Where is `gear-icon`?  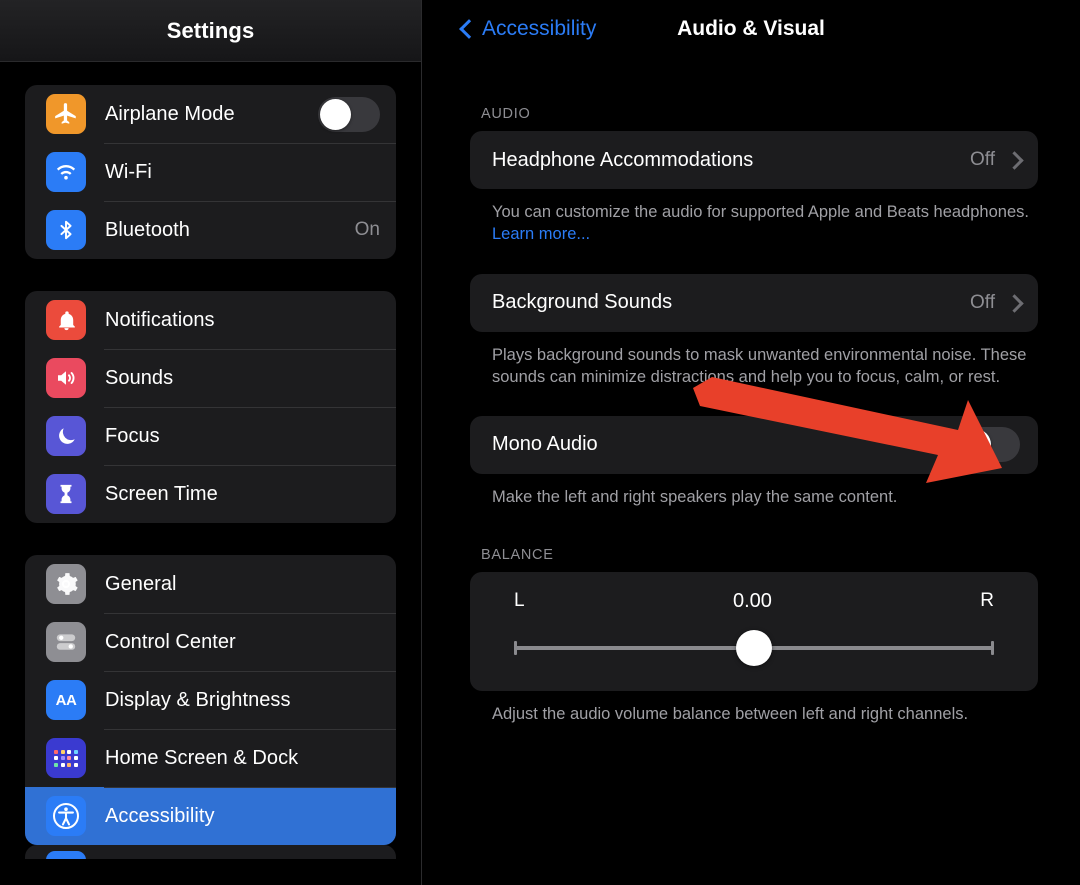
gear-icon is located at coordinates (66, 584).